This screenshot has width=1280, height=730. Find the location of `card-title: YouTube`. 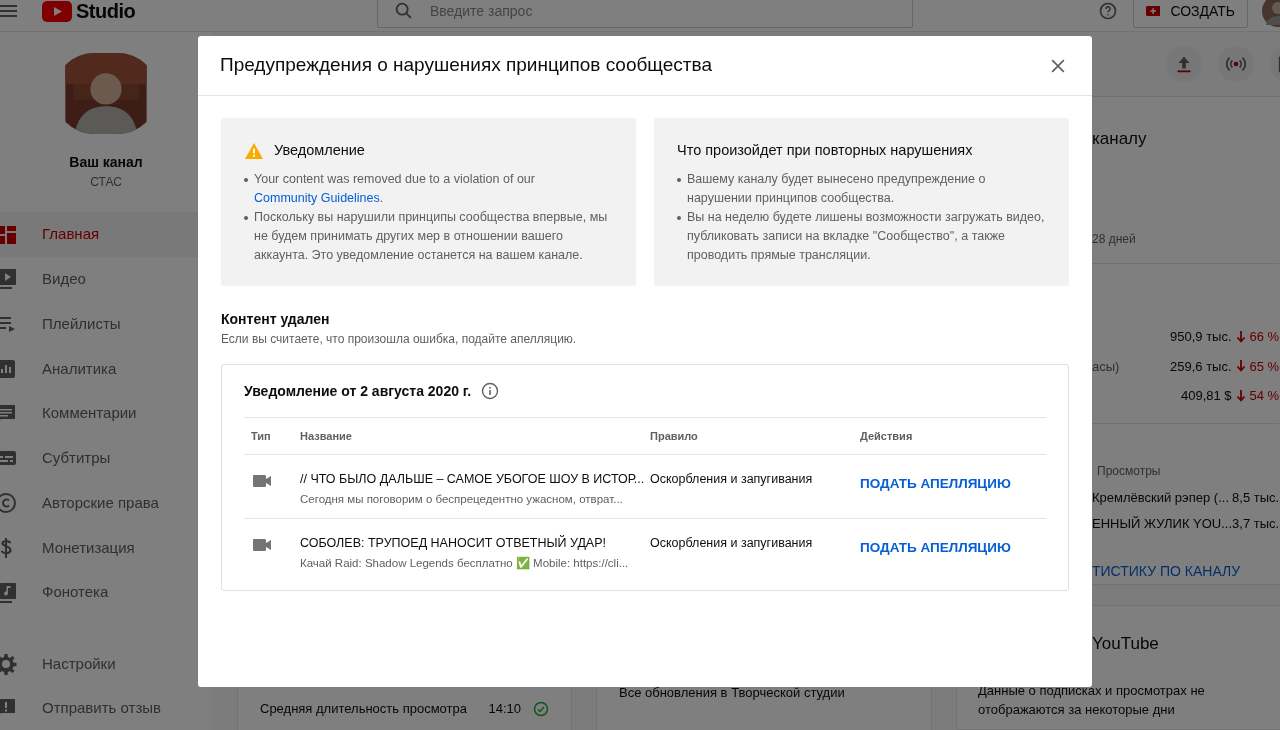

card-title: YouTube is located at coordinates (1126, 644).